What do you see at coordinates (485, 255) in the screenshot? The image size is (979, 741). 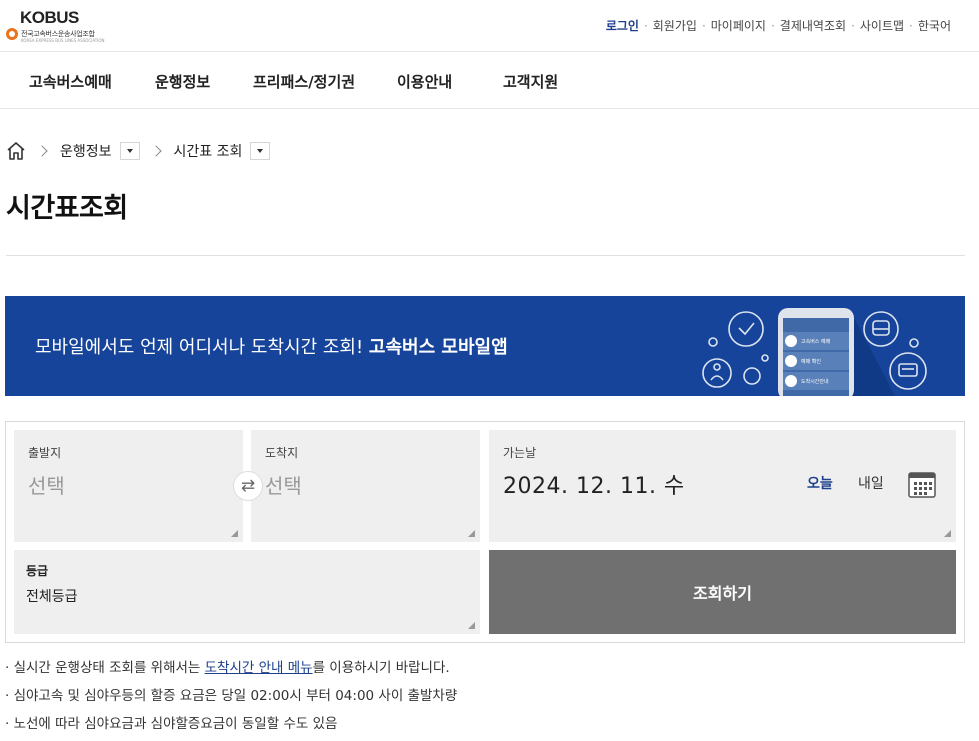 I see `divider` at bounding box center [485, 255].